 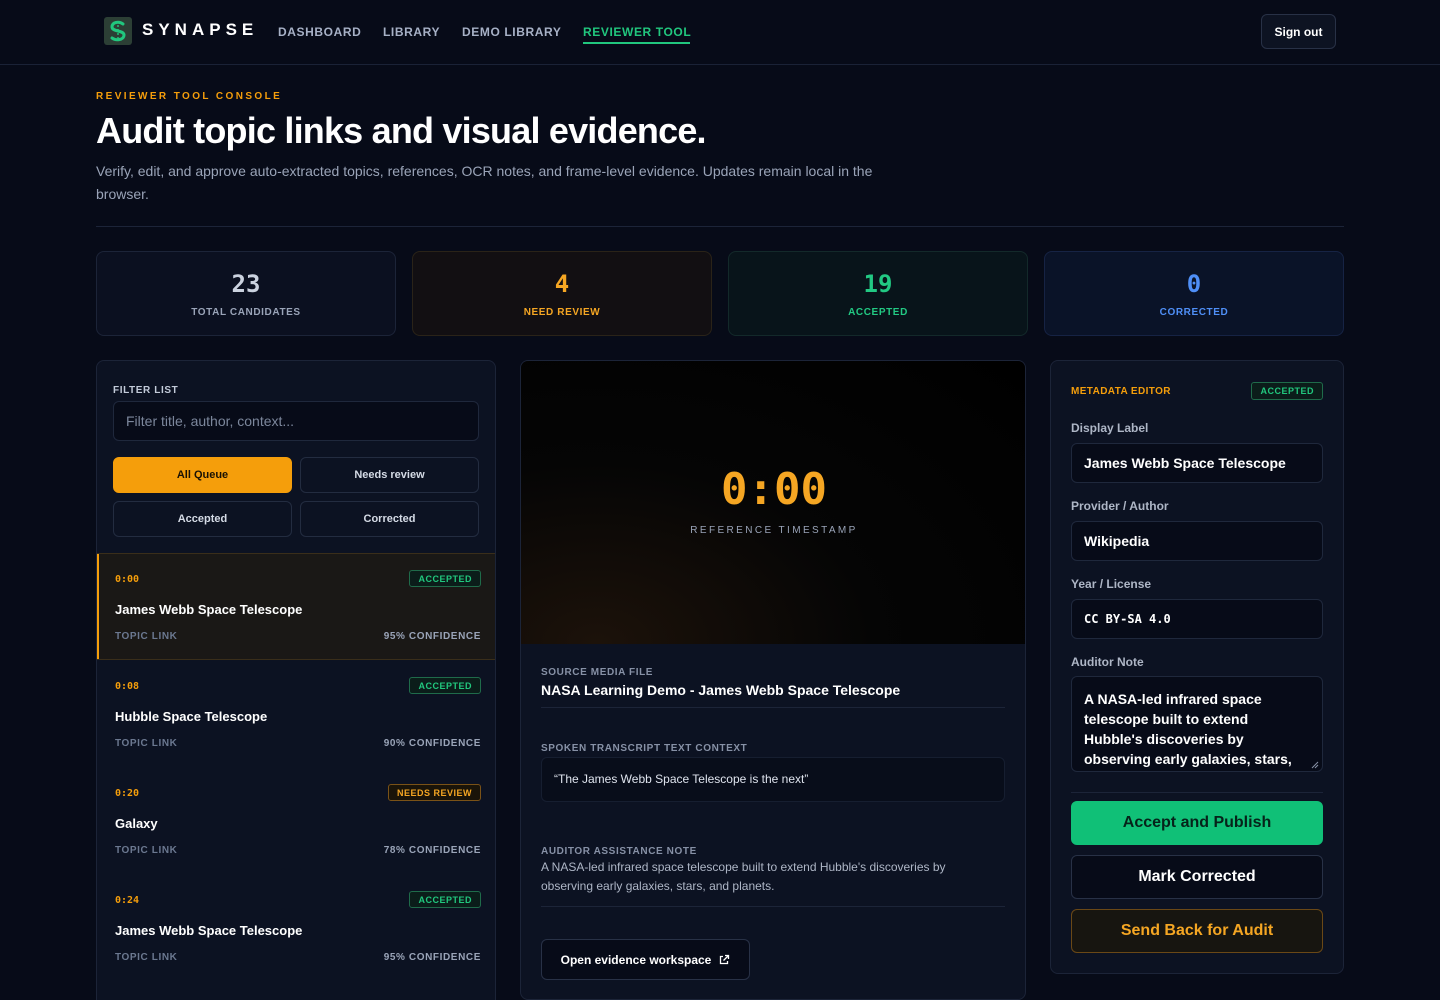 I want to click on queue-item-confidence: 78% CONFIDENCE, so click(x=432, y=850).